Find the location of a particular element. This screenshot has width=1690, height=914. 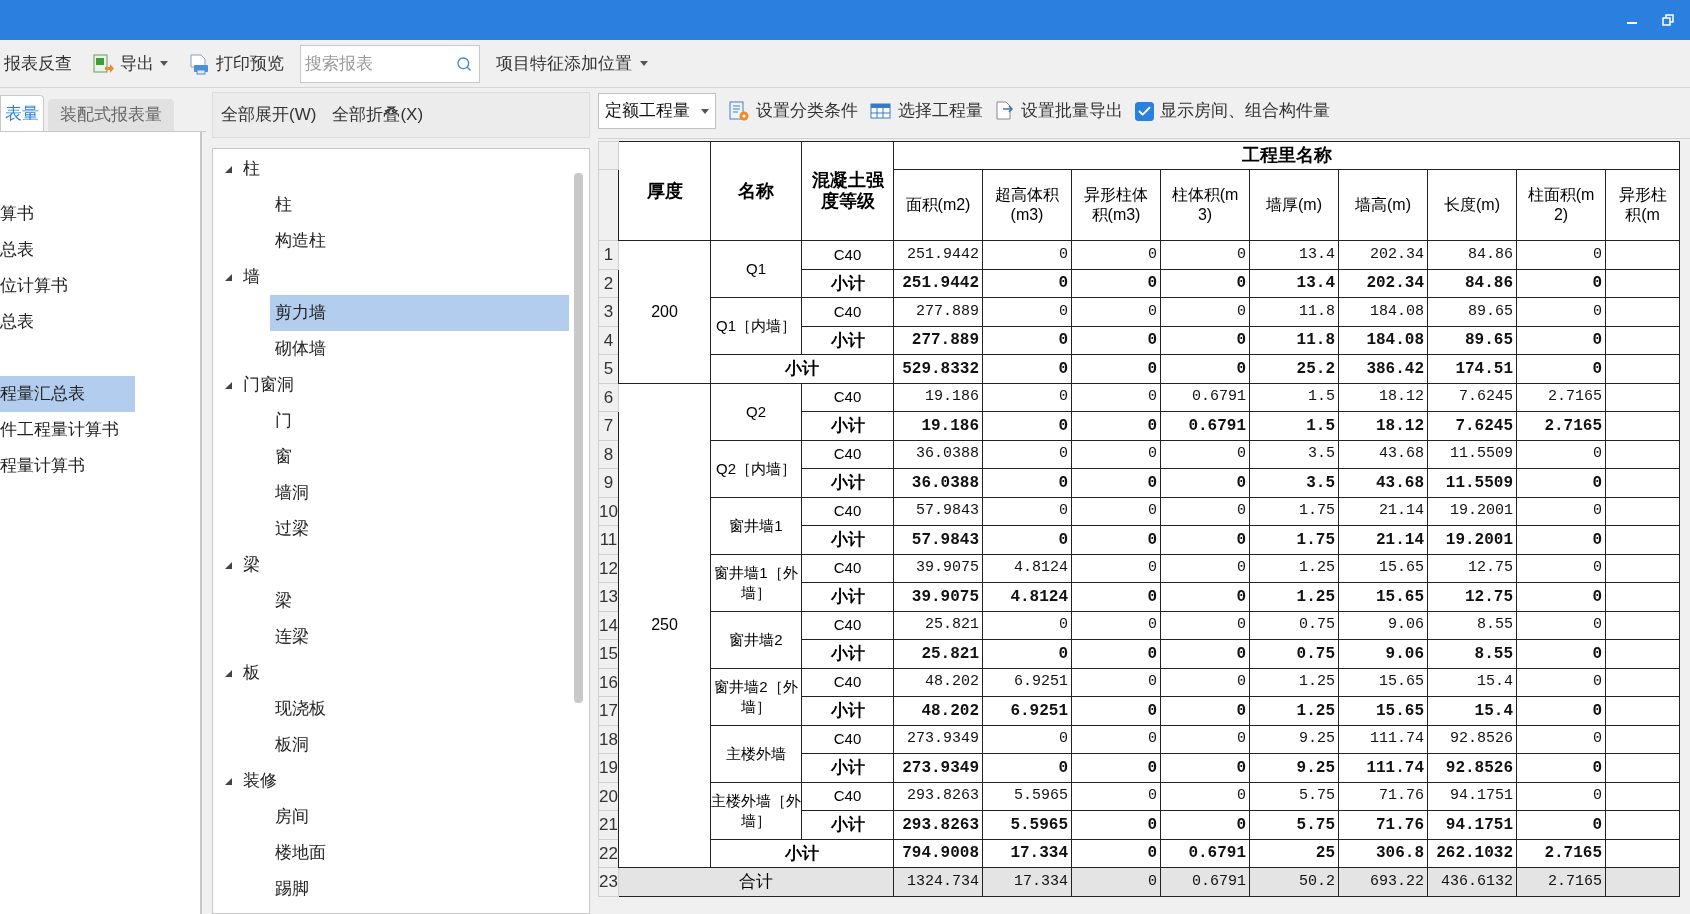

report-list-item: 件工程量计算书 is located at coordinates (95, 430).